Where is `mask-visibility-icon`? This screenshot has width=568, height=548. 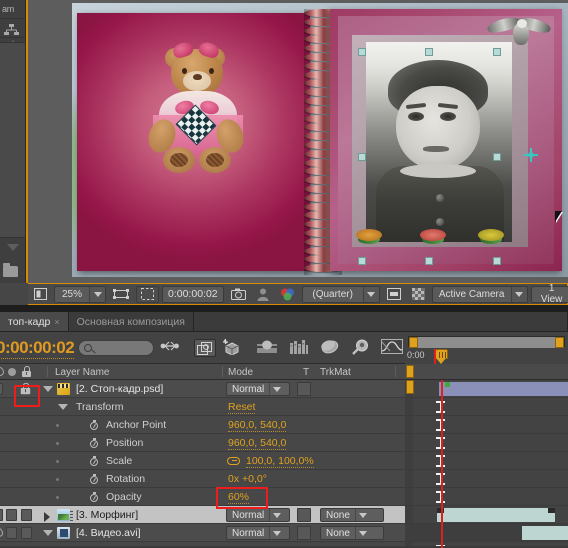 mask-visibility-icon is located at coordinates (147, 294).